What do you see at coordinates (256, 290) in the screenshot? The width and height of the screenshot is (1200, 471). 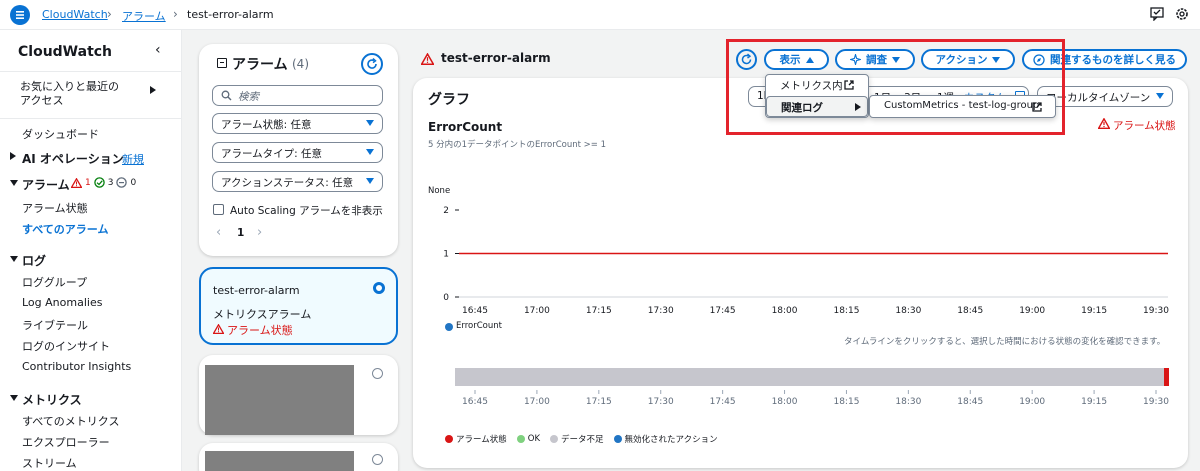 I see `alarm-item-name: test-error-alarm` at bounding box center [256, 290].